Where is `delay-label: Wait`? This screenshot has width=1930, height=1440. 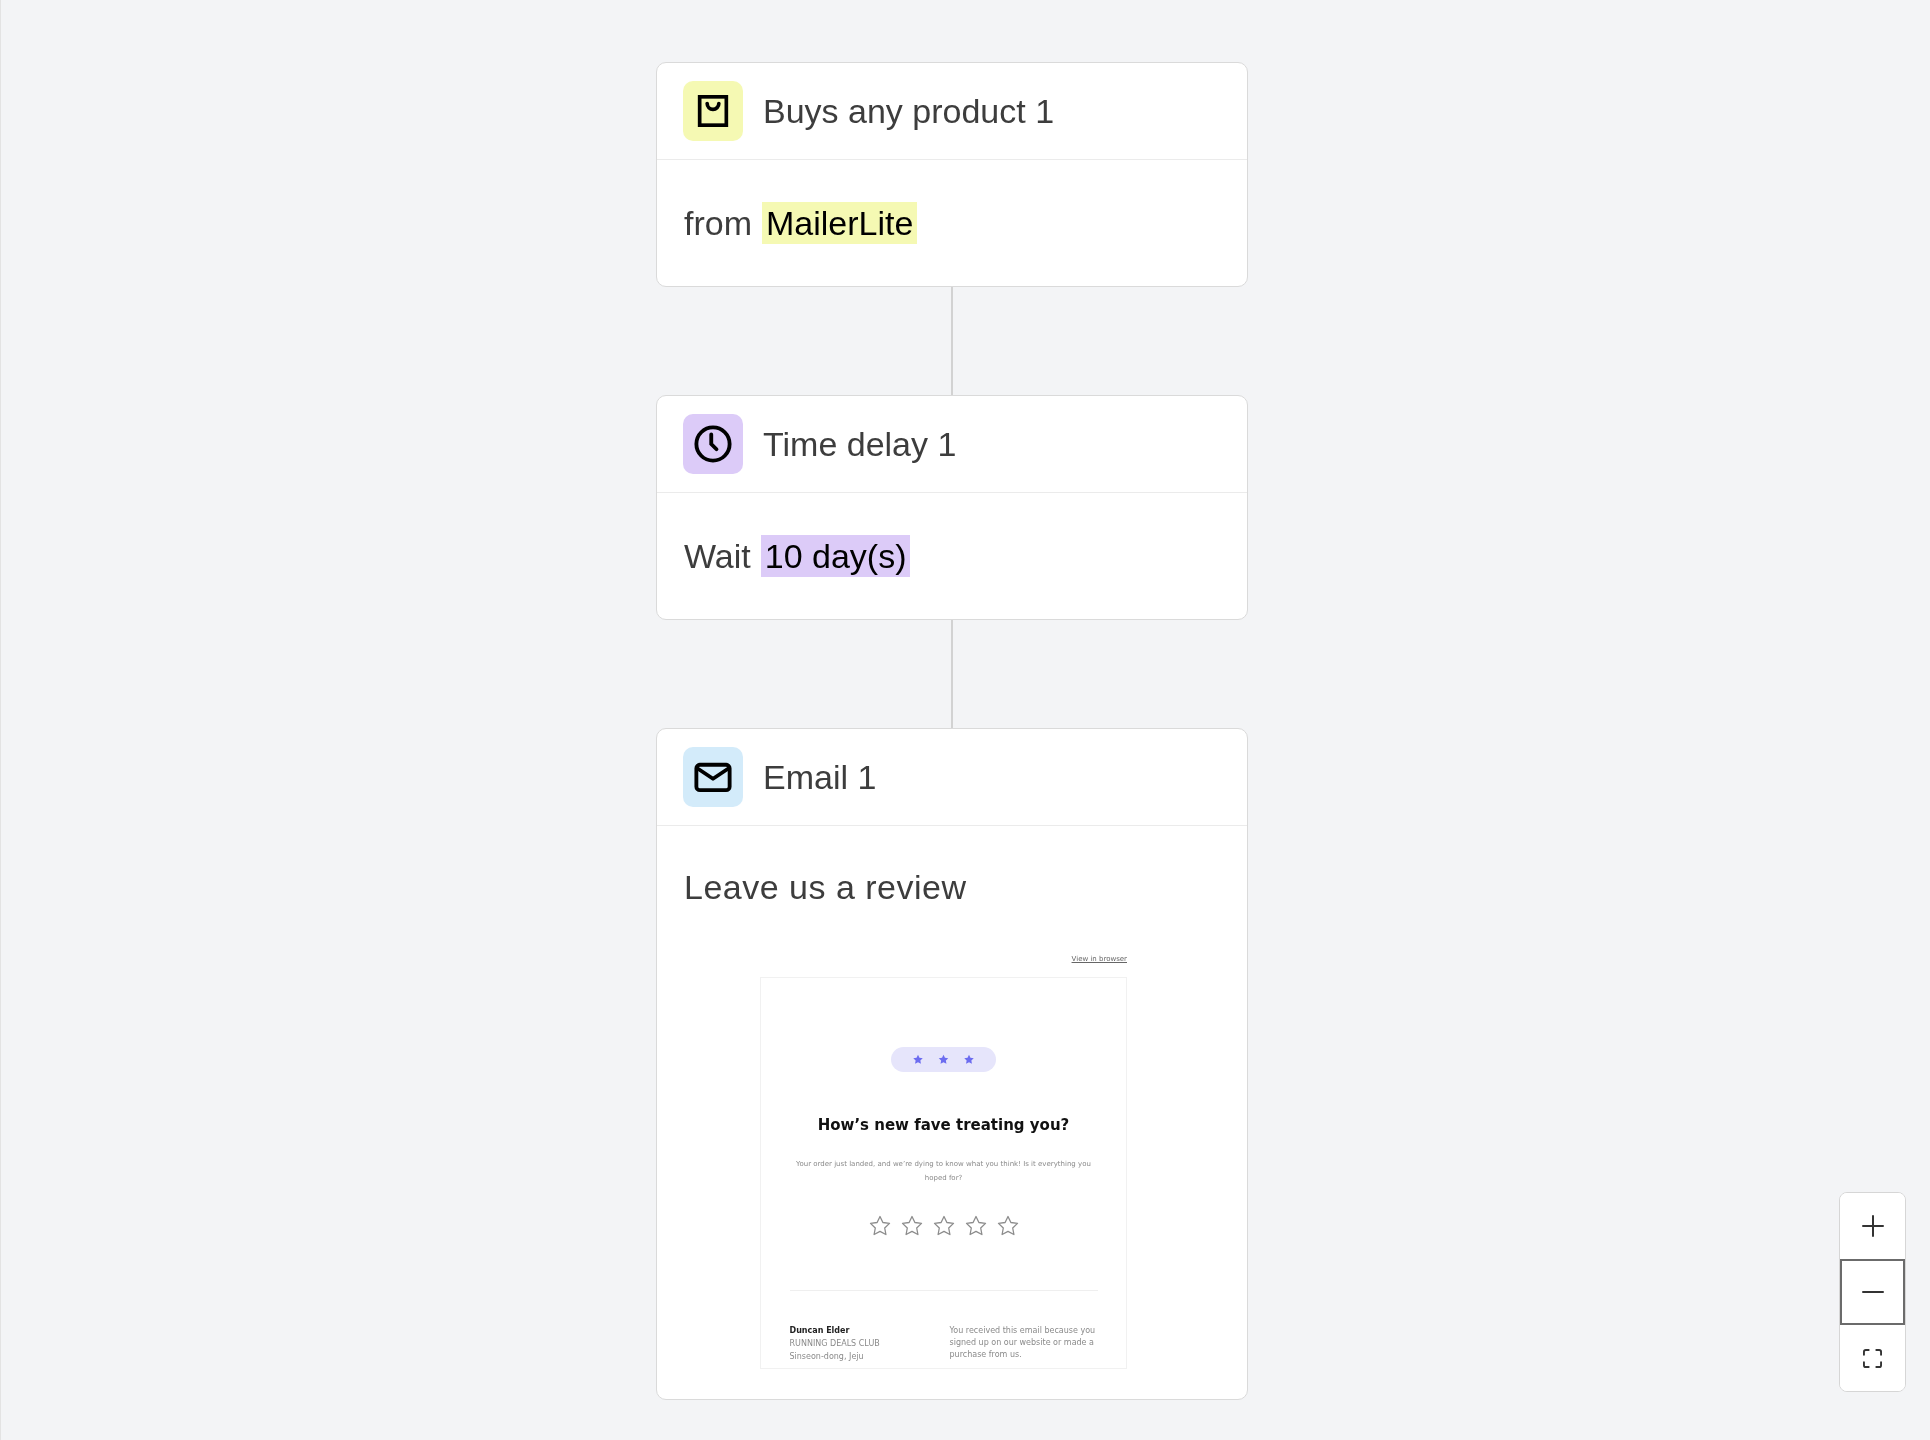 delay-label: Wait is located at coordinates (717, 556).